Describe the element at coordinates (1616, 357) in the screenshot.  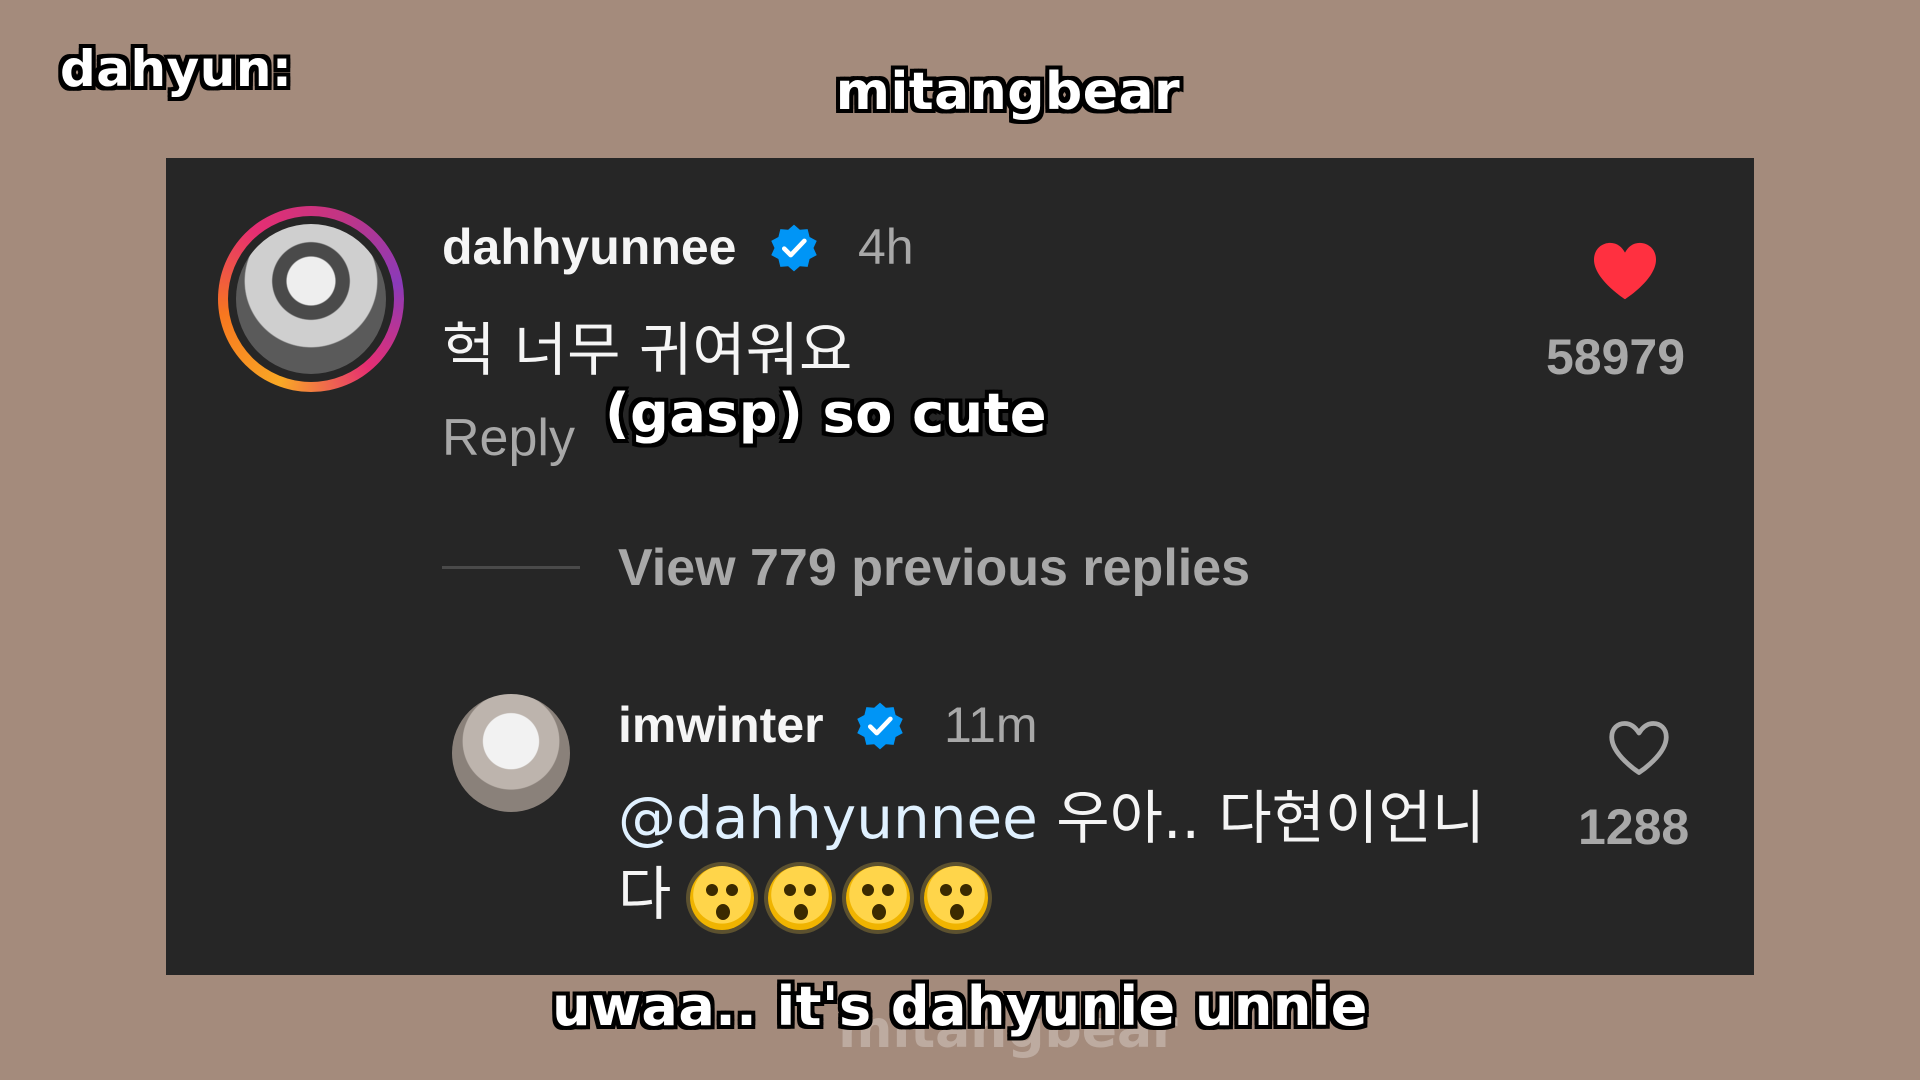
I see `like-count: 58979` at that location.